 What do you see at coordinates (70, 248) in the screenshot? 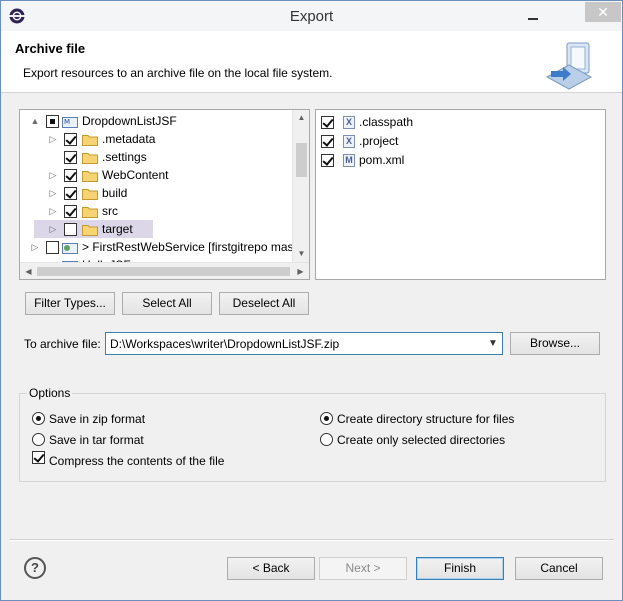
I see `web-project-icon` at bounding box center [70, 248].